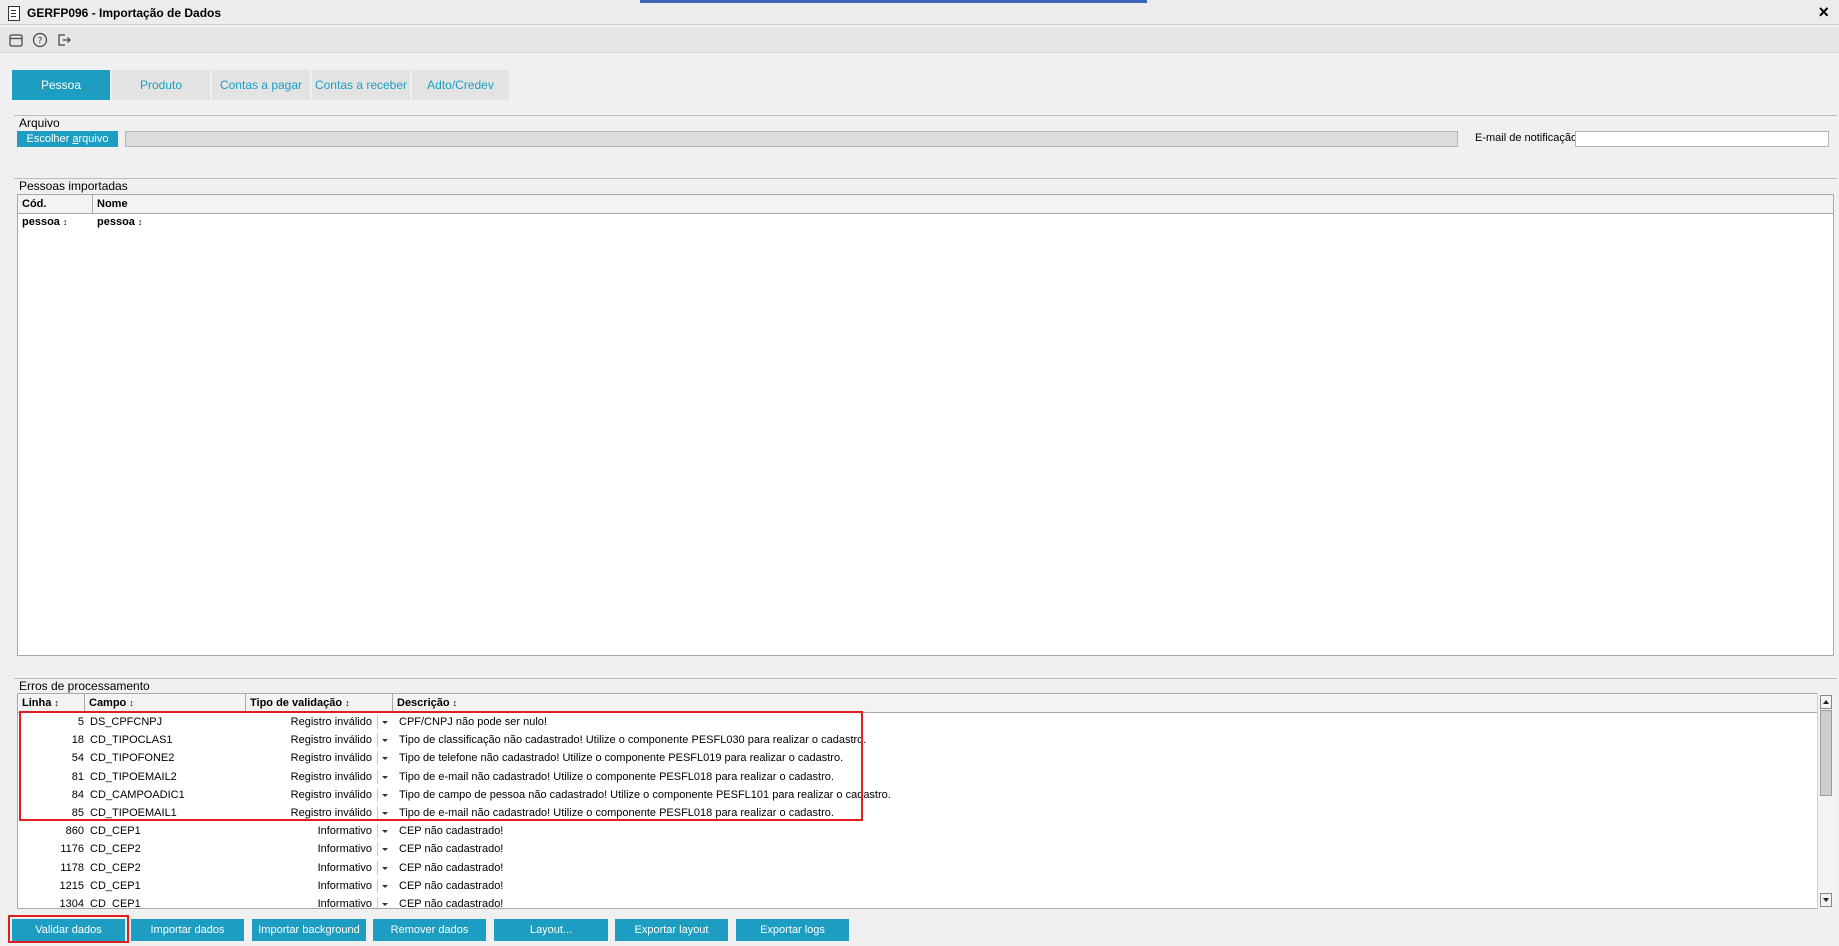 This screenshot has width=1839, height=946. I want to click on column-linha: Linha ↕, so click(51, 703).